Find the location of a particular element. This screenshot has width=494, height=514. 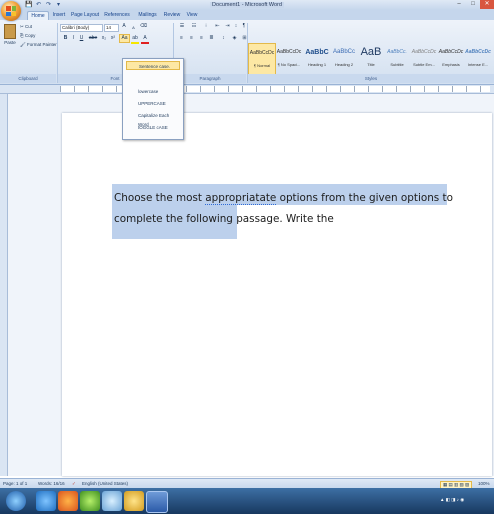

maximize-button: □ is located at coordinates (473, 4).